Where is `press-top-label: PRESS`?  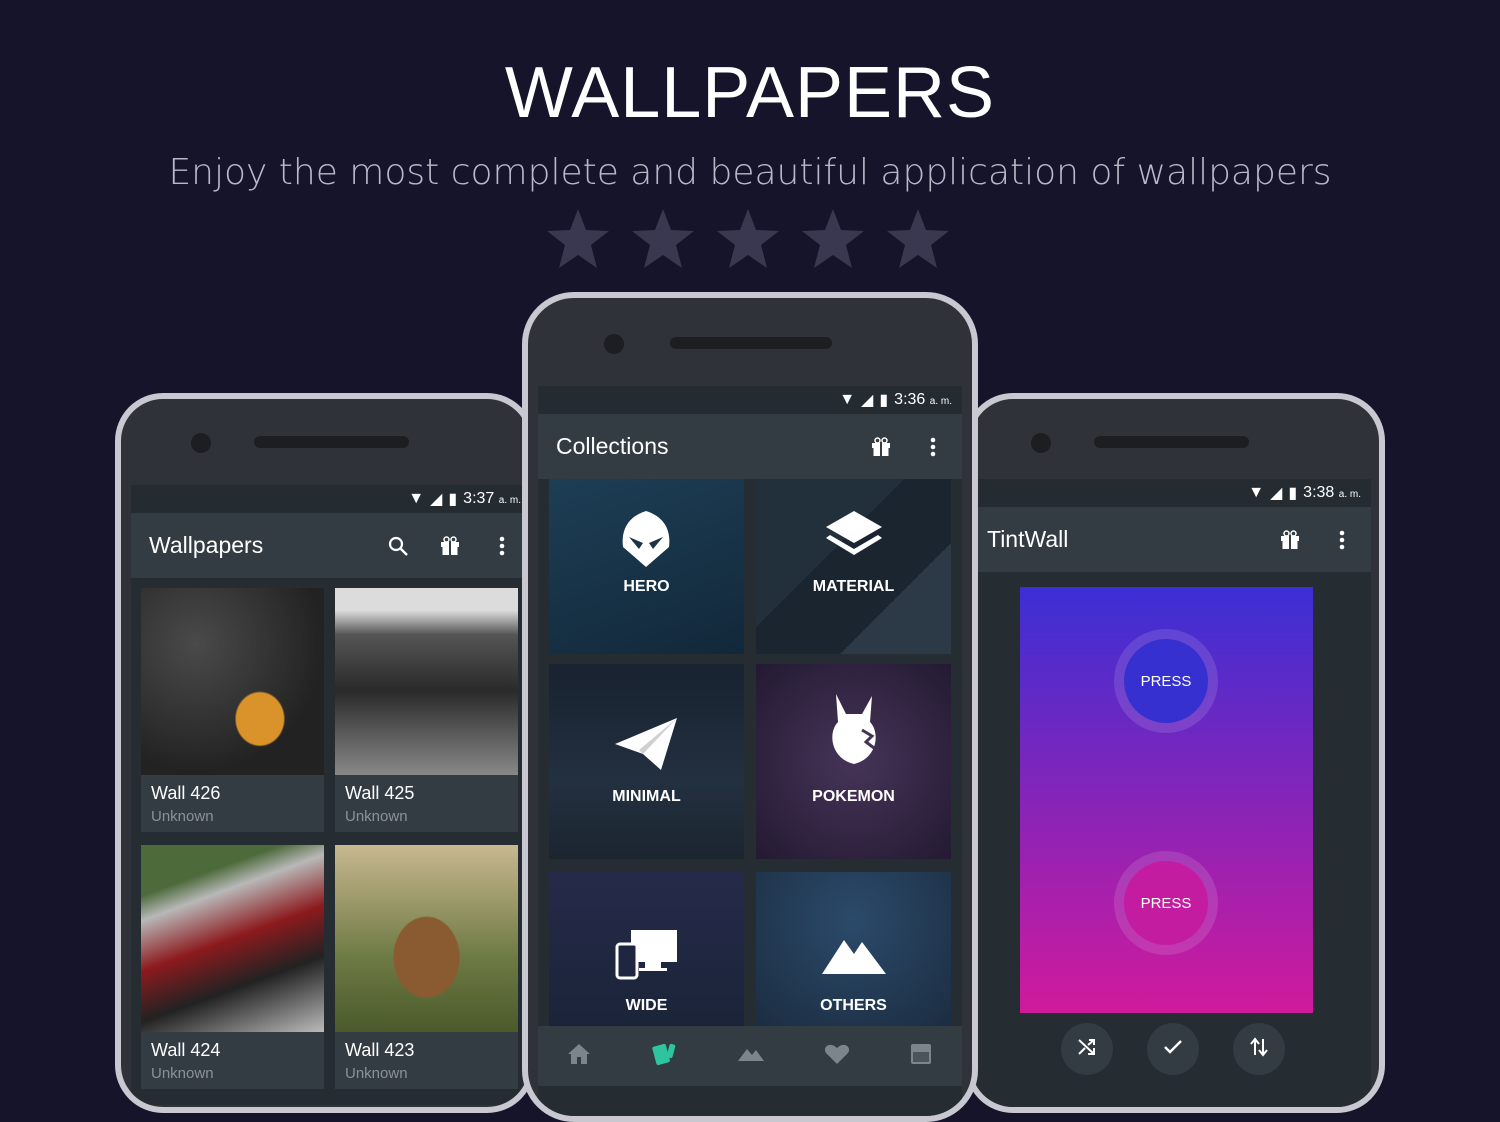 press-top-label: PRESS is located at coordinates (1166, 681).